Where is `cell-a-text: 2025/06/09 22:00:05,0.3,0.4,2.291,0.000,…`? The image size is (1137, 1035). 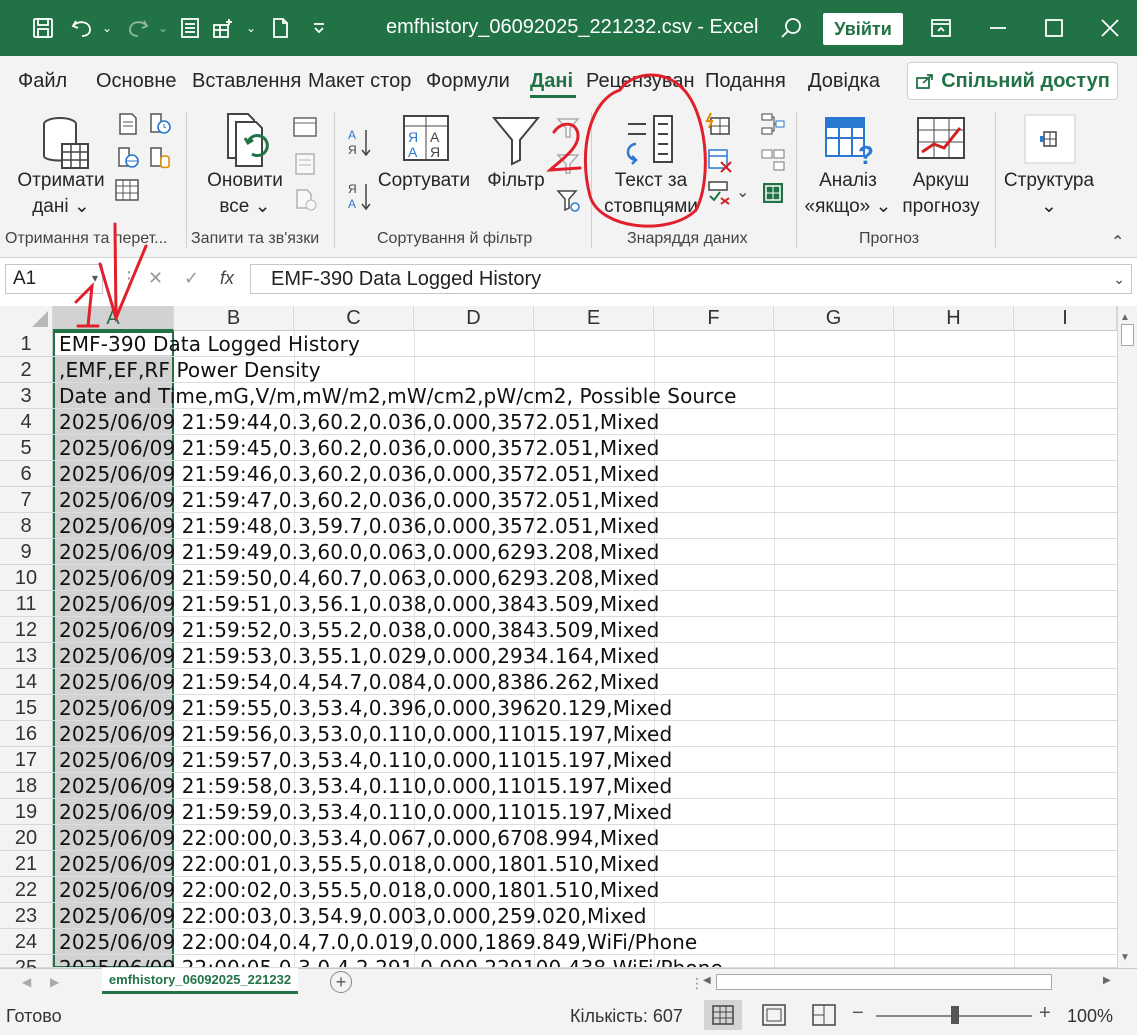 cell-a-text: 2025/06/09 22:00:05,0.3,0.4,2.291,0.000,… is located at coordinates (391, 961).